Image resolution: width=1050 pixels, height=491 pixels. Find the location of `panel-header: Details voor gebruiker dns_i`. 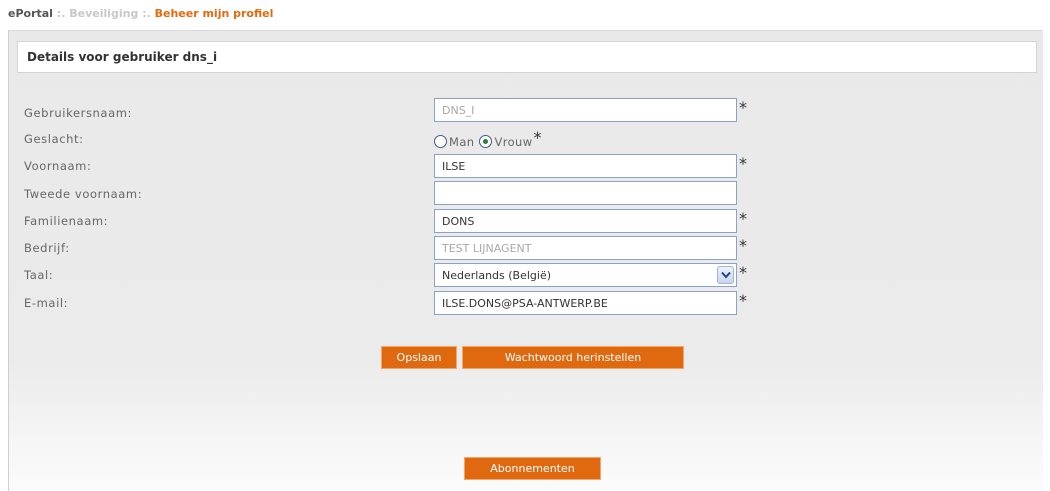

panel-header: Details voor gebruiker dns_i is located at coordinates (527, 57).